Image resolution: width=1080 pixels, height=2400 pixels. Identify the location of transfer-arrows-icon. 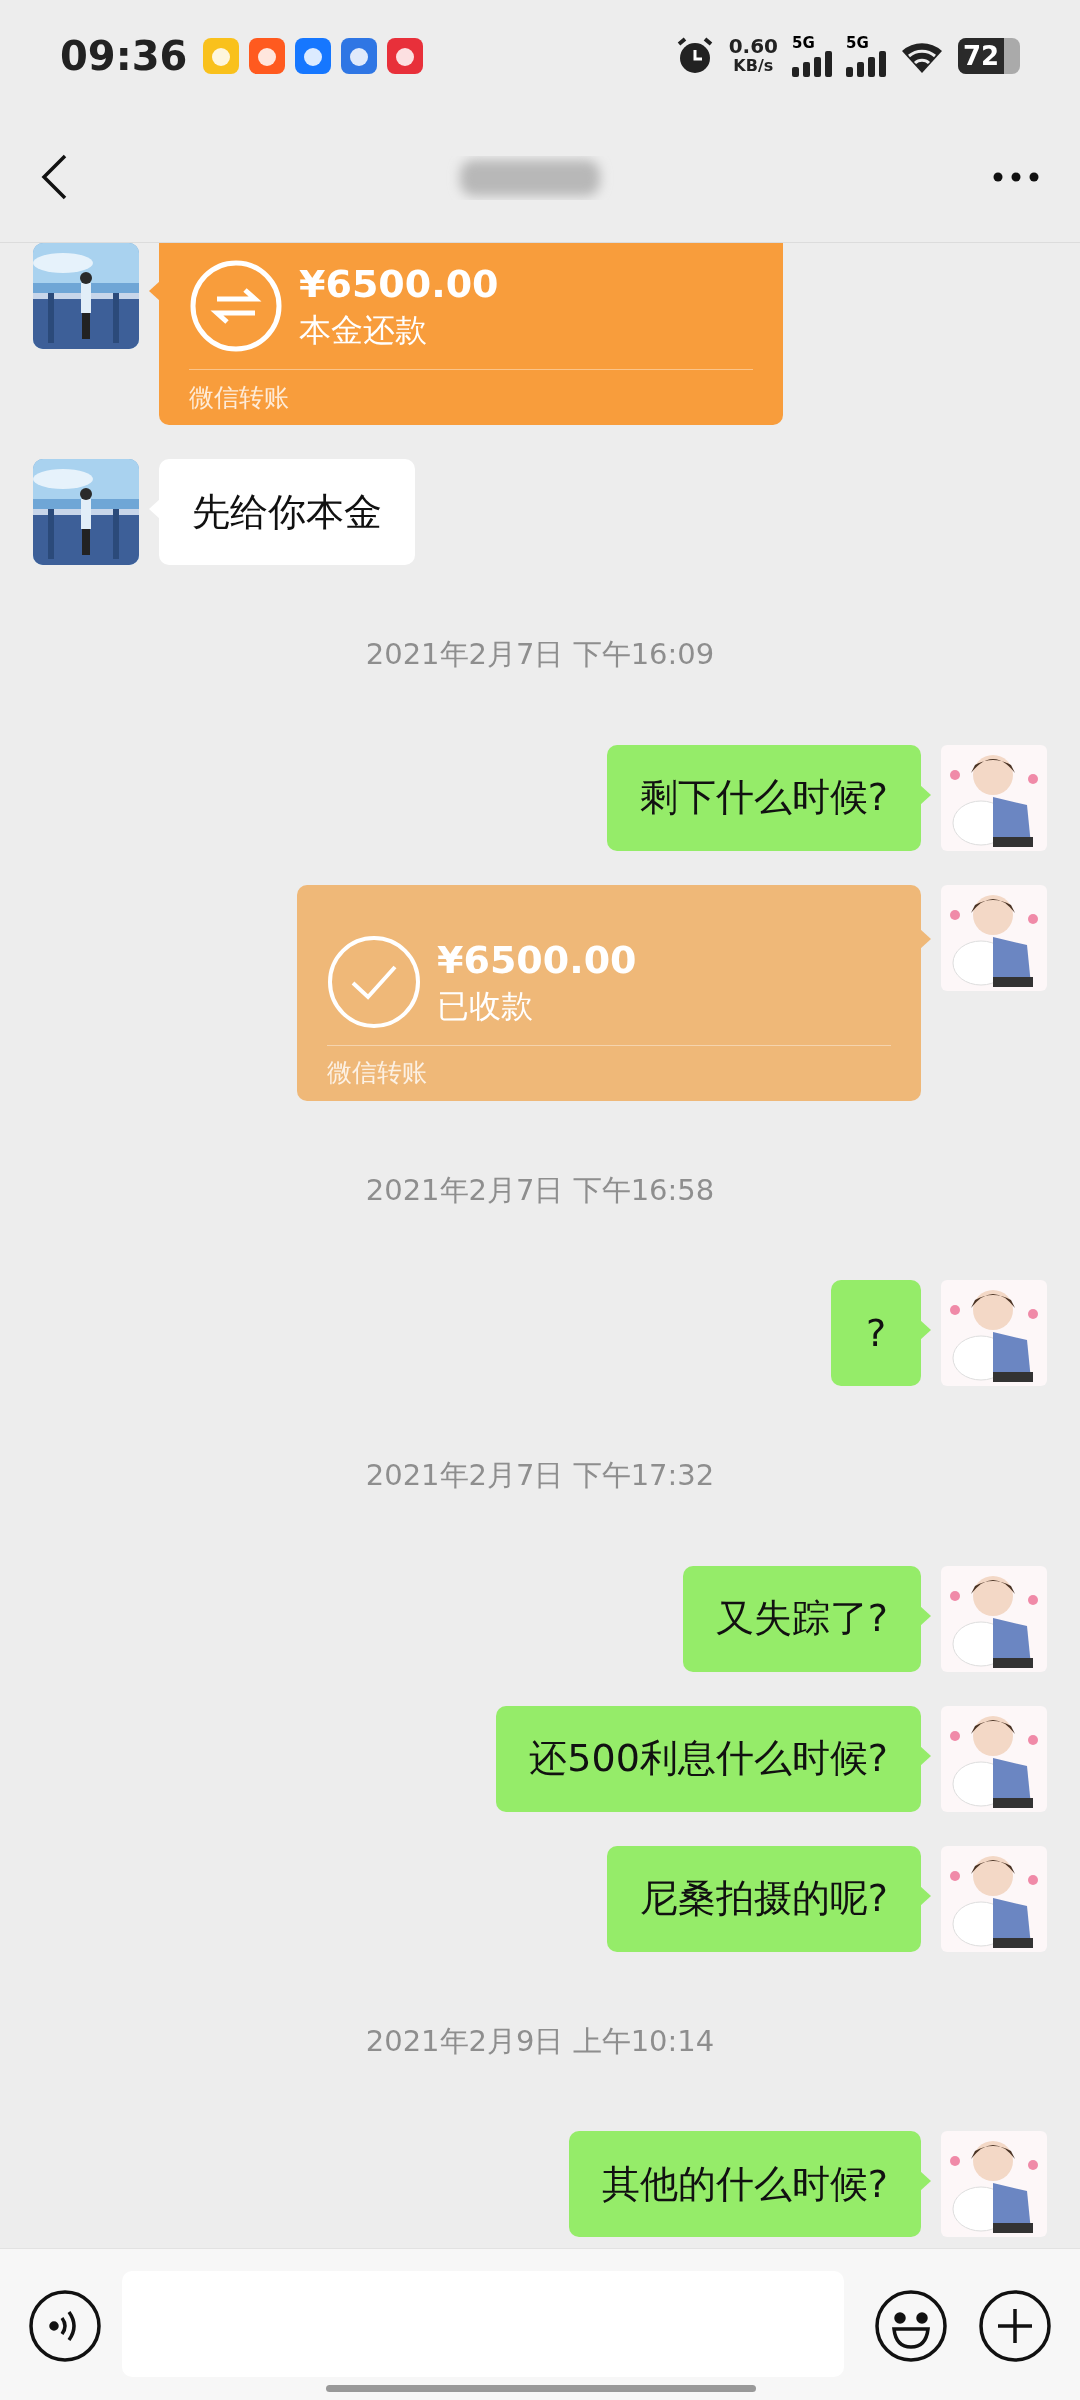
(236, 306).